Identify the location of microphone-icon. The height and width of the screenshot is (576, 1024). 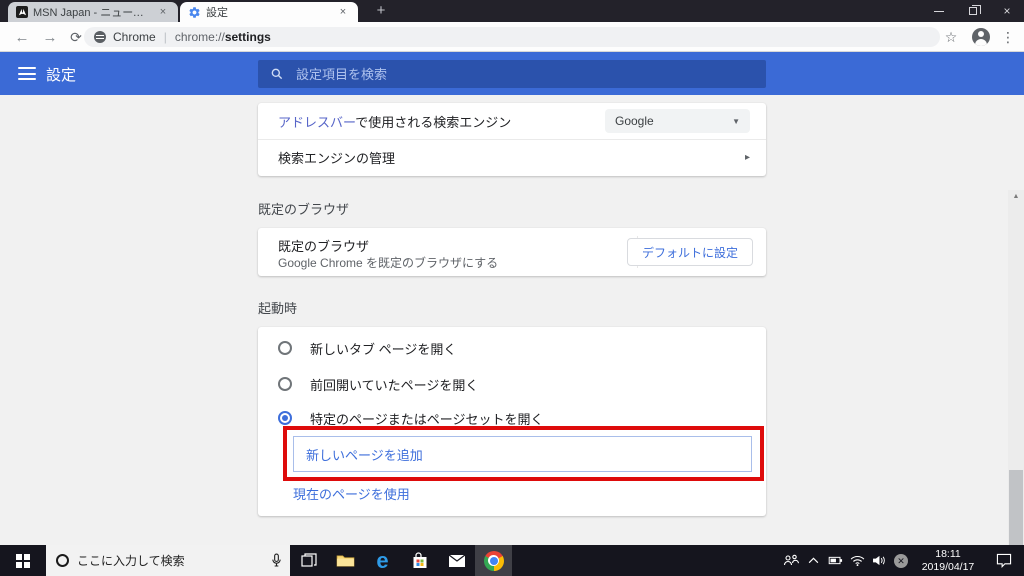
(276, 560).